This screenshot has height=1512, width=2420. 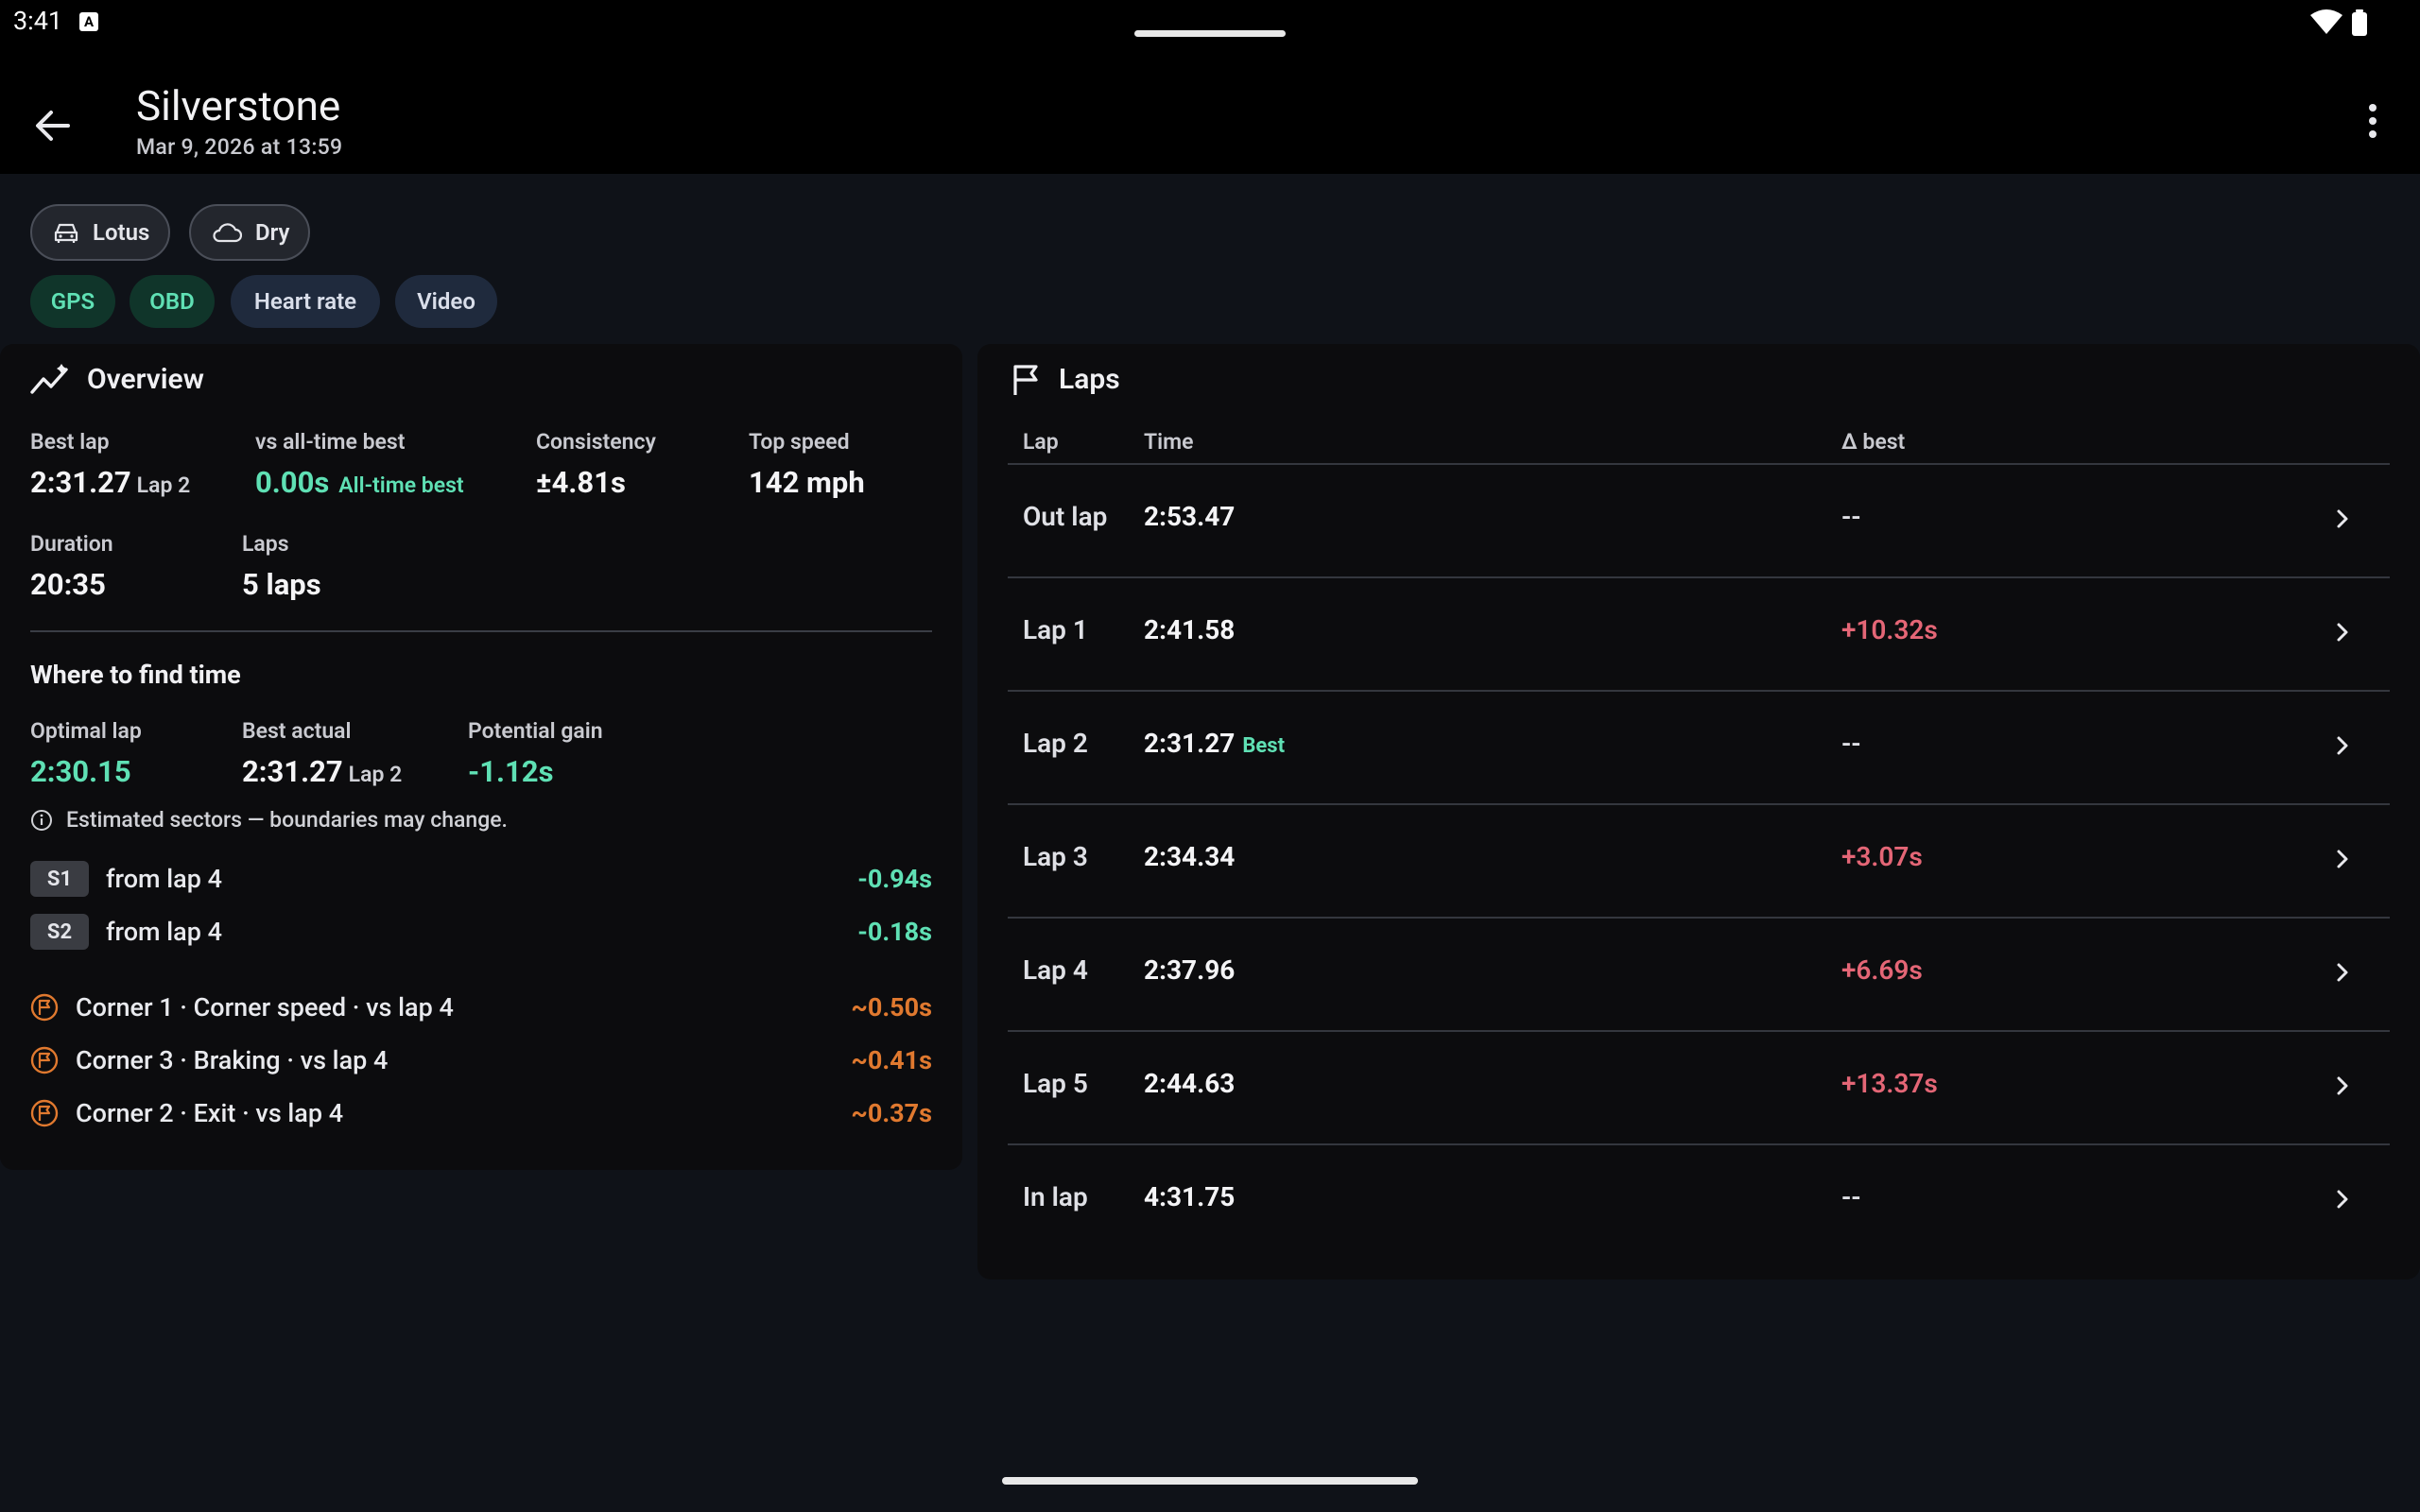 What do you see at coordinates (1699, 746) in the screenshot?
I see `lap-row-2: Lap 2 2:31.27 Best --` at bounding box center [1699, 746].